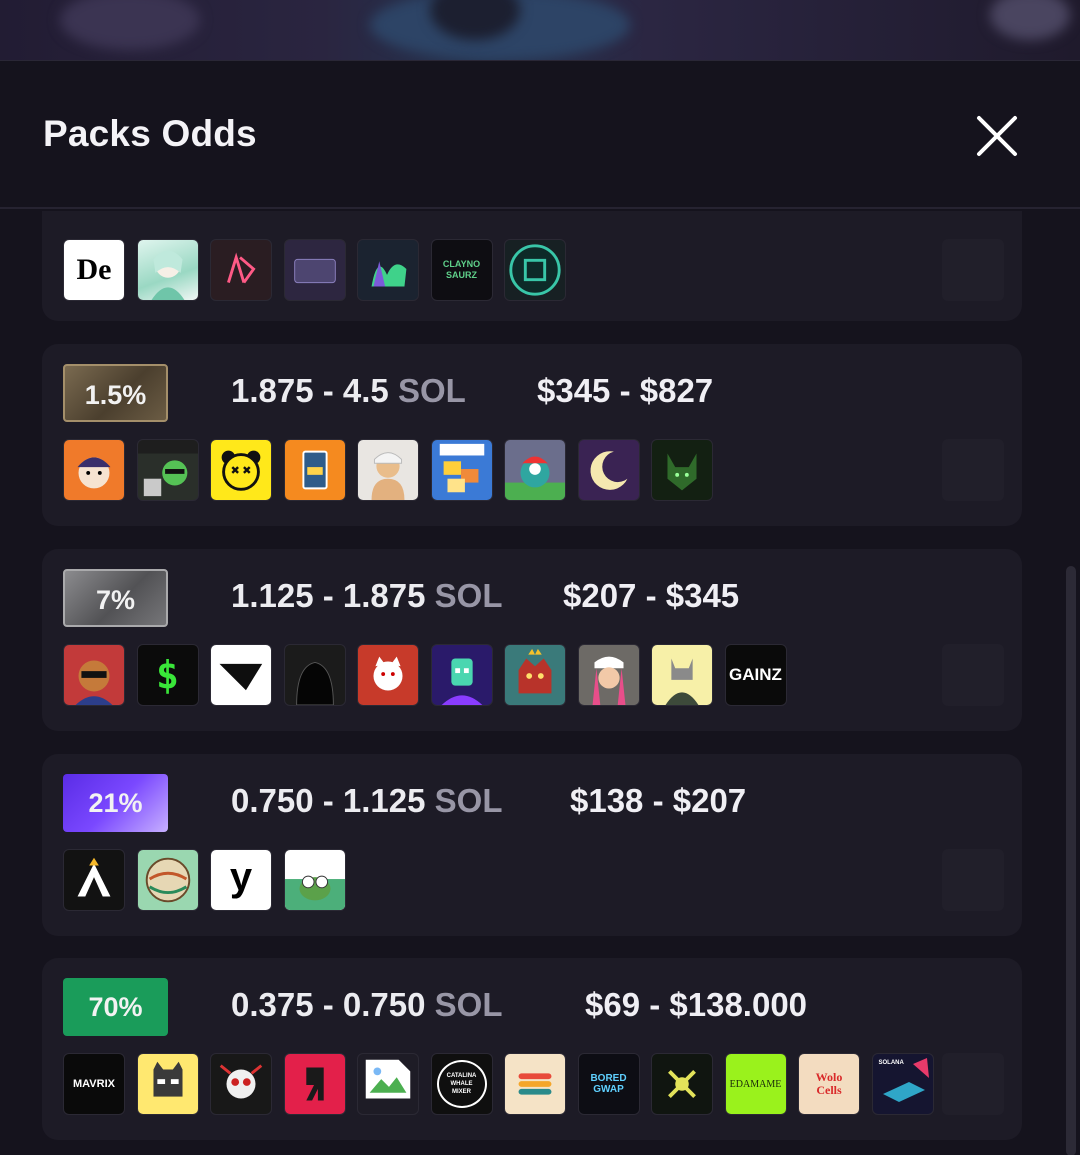 This screenshot has width=1080, height=1155. I want to click on tier-card: 7% 1.125 - 1.875 SOL $207 - $345 $ GAINZ, so click(532, 640).